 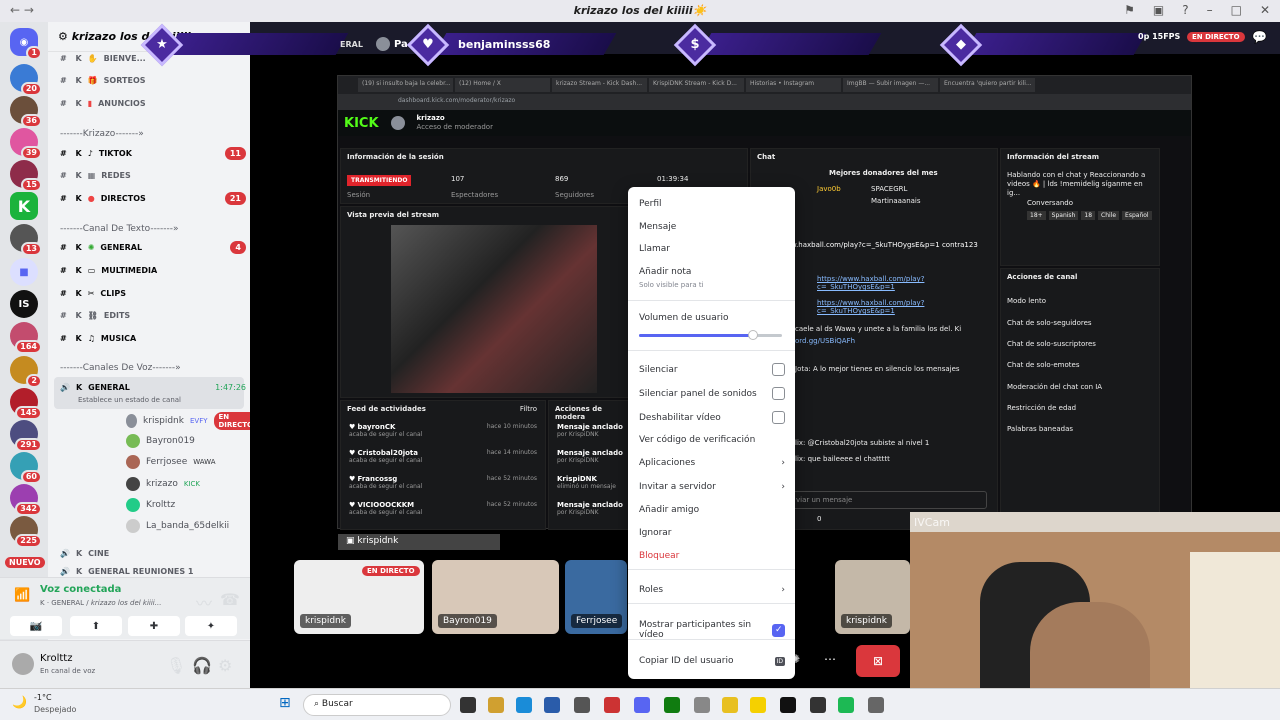 I want to click on address-bar: dashboard.kick.com/moderator/krizazo, so click(x=764, y=102).